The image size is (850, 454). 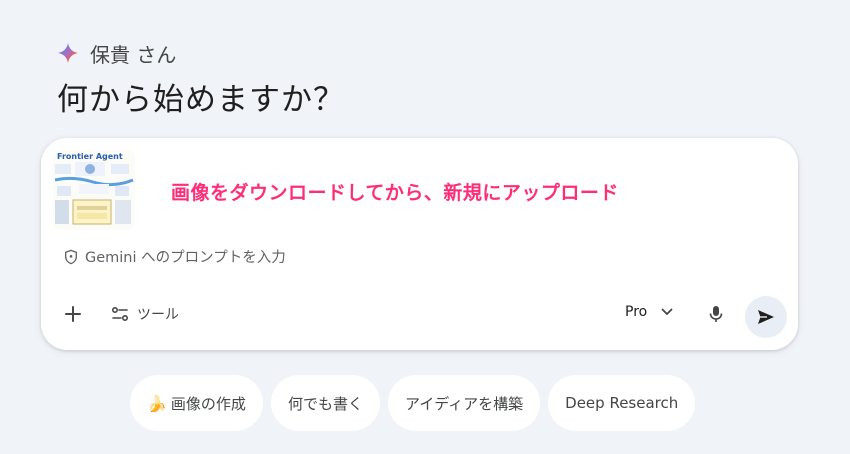 I want to click on prompt-placeholder: Gemini へのプロンプトを入力, so click(x=185, y=258).